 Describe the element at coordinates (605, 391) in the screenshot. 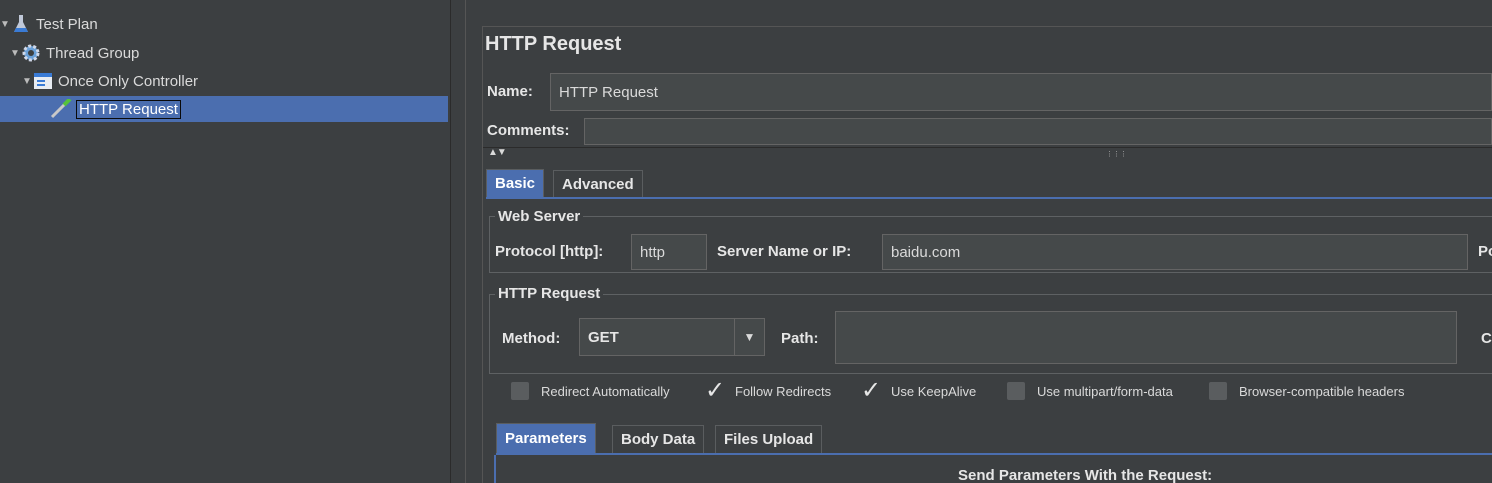

I see `checkbox-label: Redirect Automatically` at that location.